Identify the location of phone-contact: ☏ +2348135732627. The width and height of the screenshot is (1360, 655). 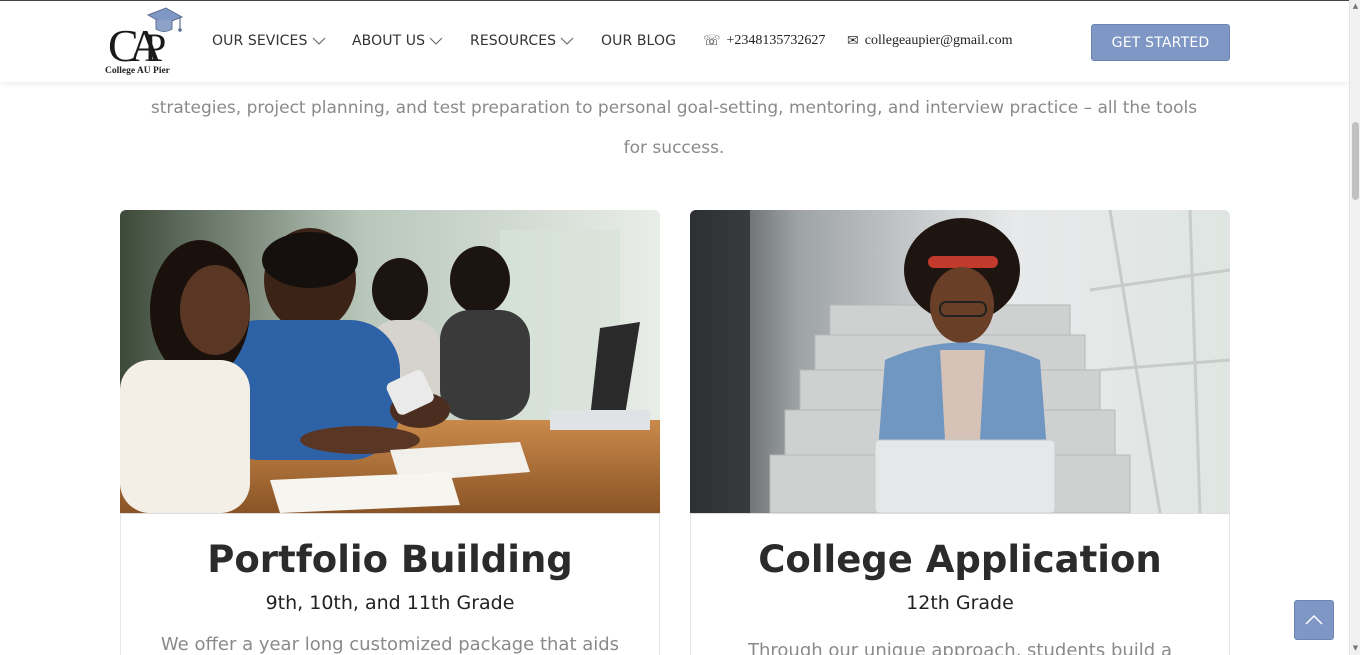
(764, 41).